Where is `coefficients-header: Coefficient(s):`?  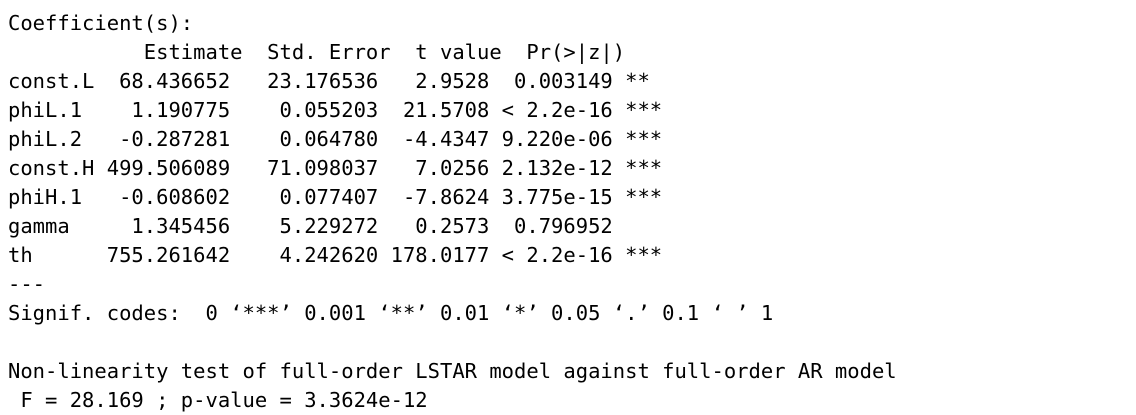
coefficients-header: Coefficient(s): is located at coordinates (101, 23).